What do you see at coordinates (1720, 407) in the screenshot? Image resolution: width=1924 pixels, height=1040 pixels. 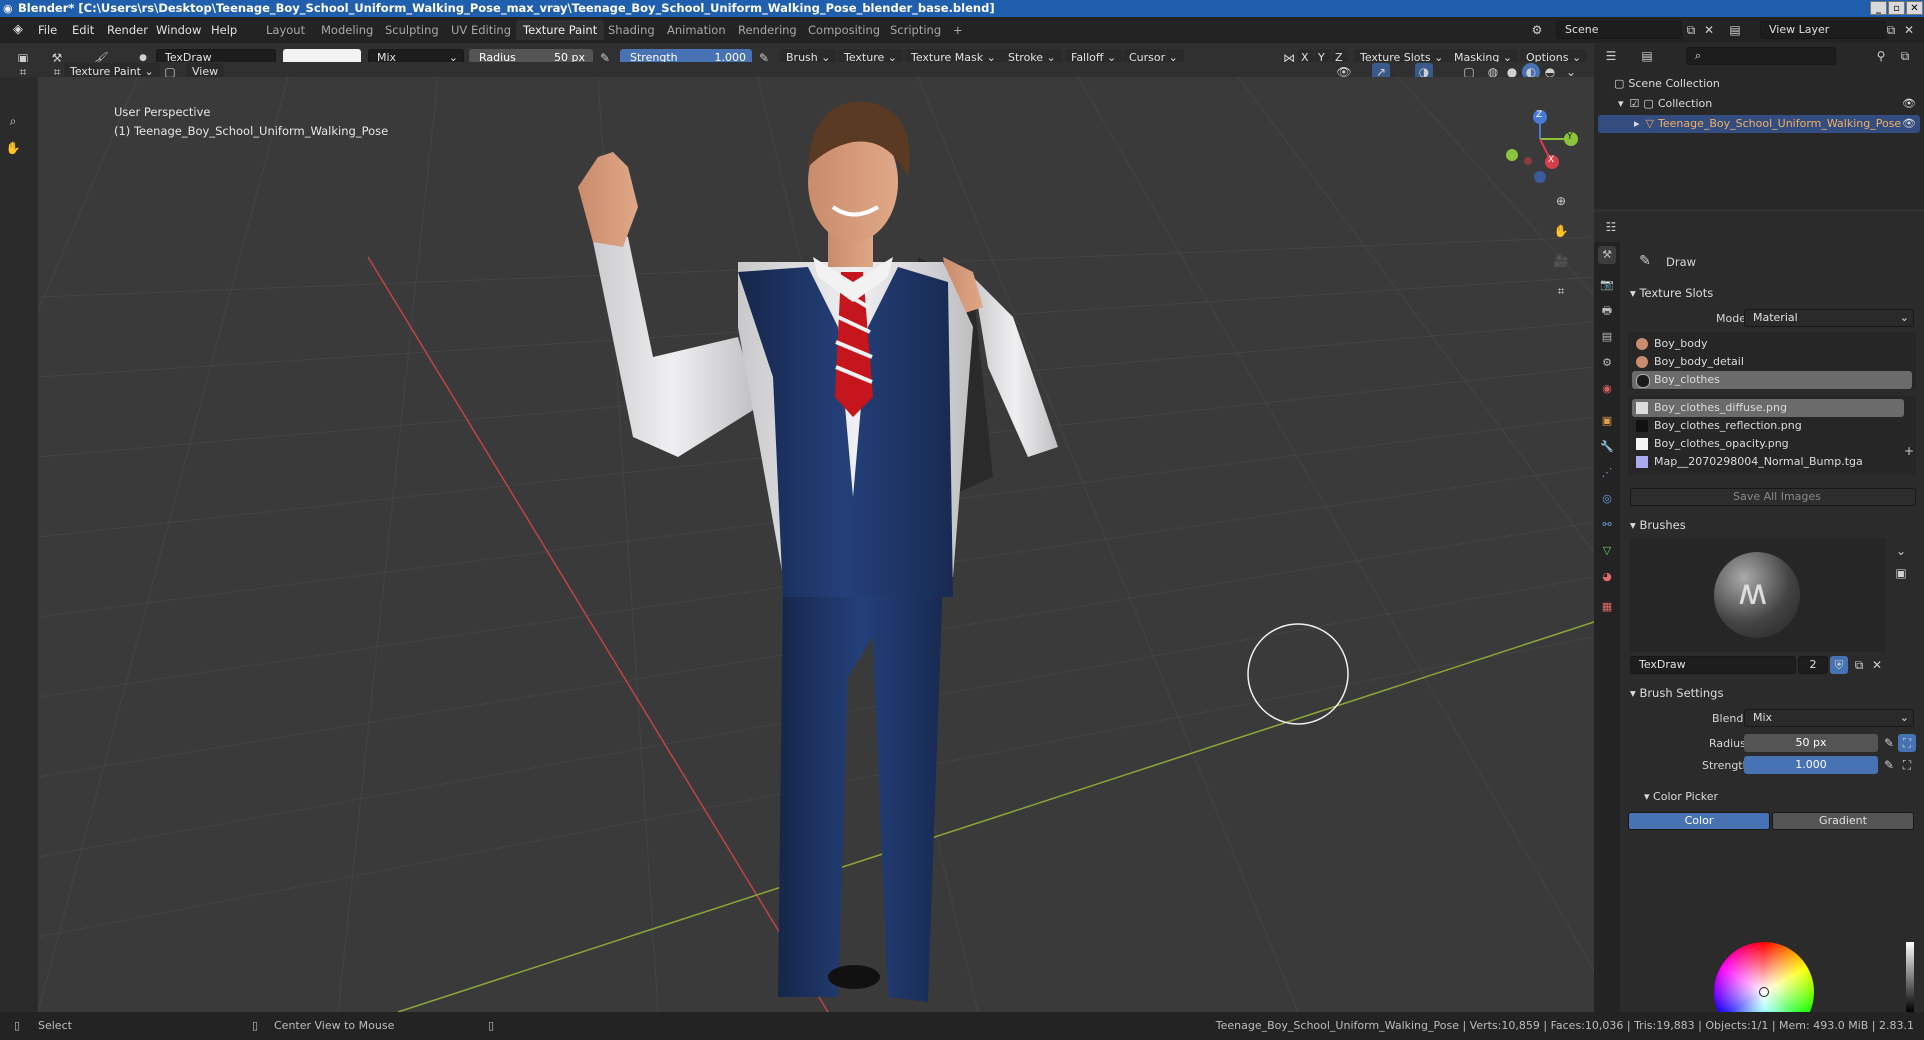 I see `image-name: Boy_clothes_diffuse.png` at bounding box center [1720, 407].